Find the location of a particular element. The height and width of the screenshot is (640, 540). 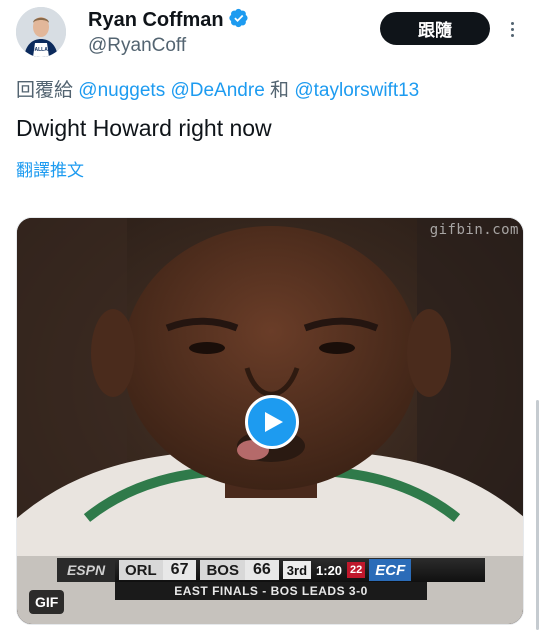

follow-button: 跟隨 is located at coordinates (435, 28).